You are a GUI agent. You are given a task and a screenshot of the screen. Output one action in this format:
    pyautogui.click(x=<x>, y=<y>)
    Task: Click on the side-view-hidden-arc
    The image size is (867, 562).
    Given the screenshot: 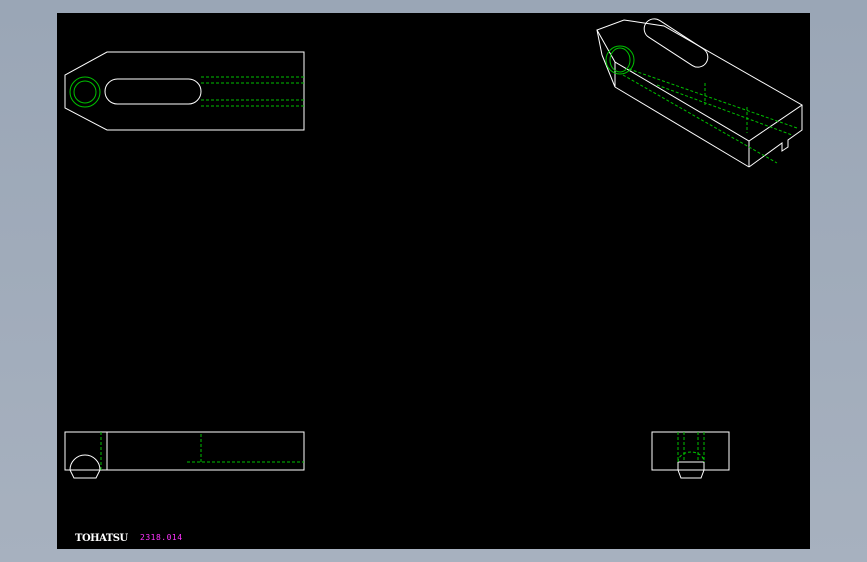 What is the action you would take?
    pyautogui.click(x=691, y=457)
    